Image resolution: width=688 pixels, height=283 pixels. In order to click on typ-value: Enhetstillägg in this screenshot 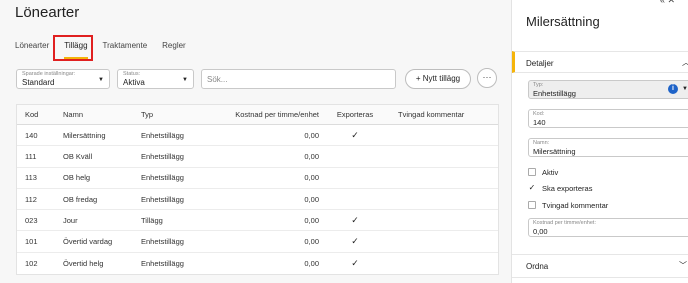, I will do `click(554, 93)`.